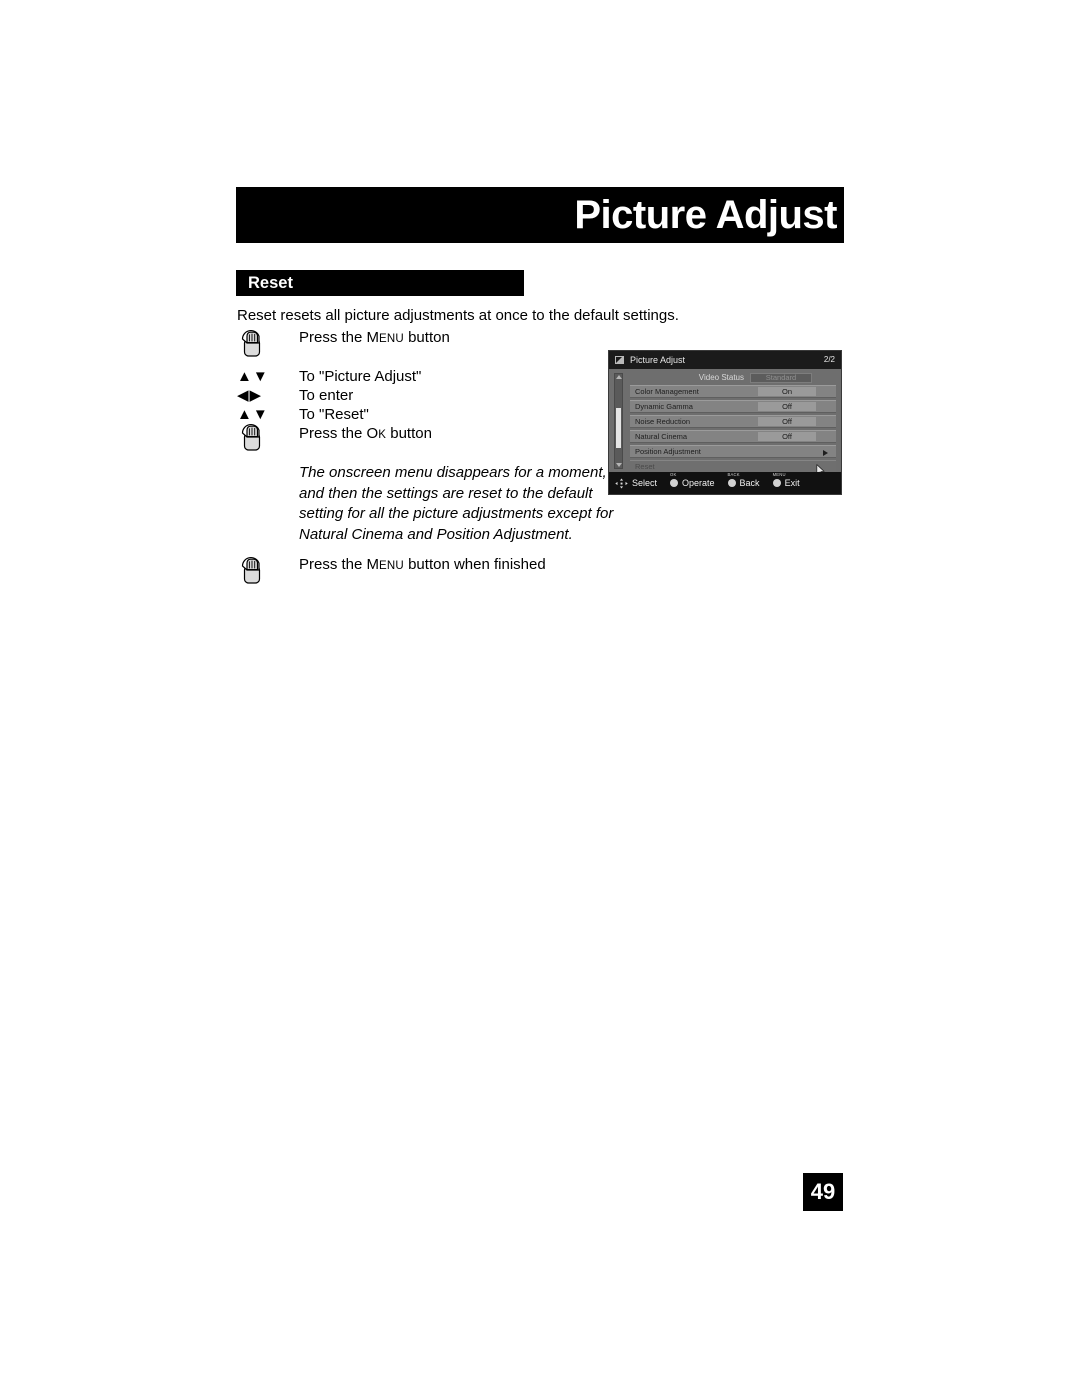  I want to click on page-title-banner: Picture Adjust, so click(540, 215).